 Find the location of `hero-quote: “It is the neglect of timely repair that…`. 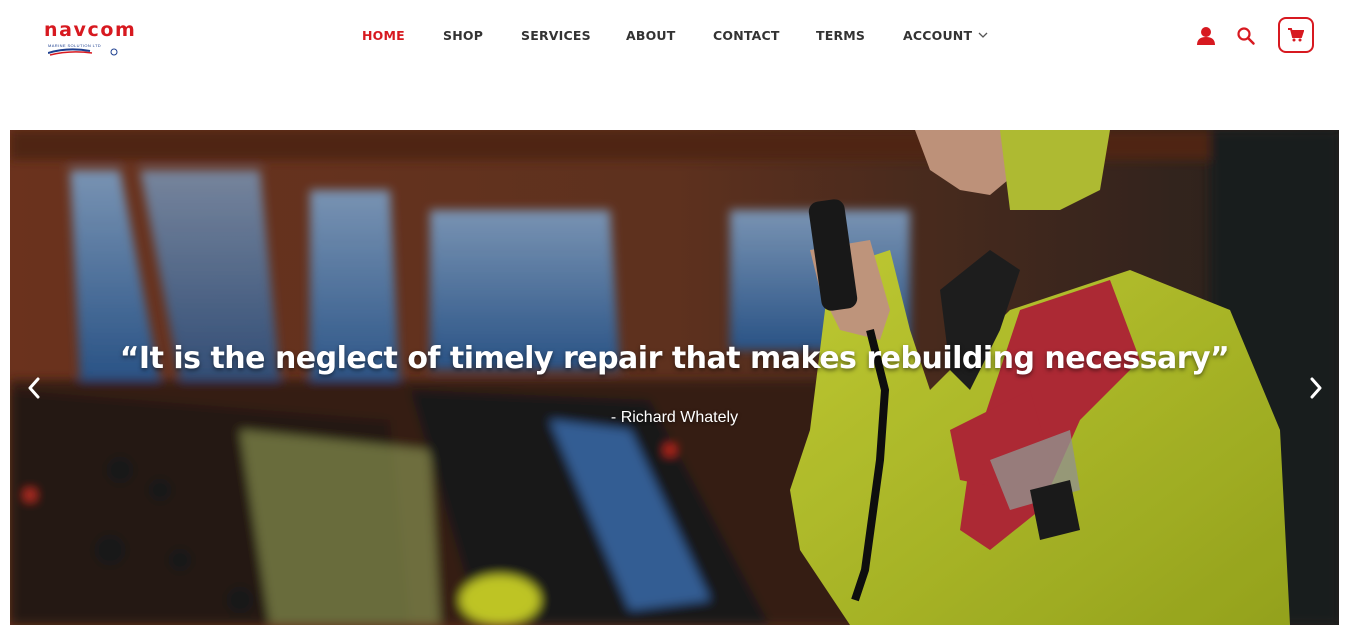

hero-quote: “It is the neglect of timely repair that… is located at coordinates (674, 358).